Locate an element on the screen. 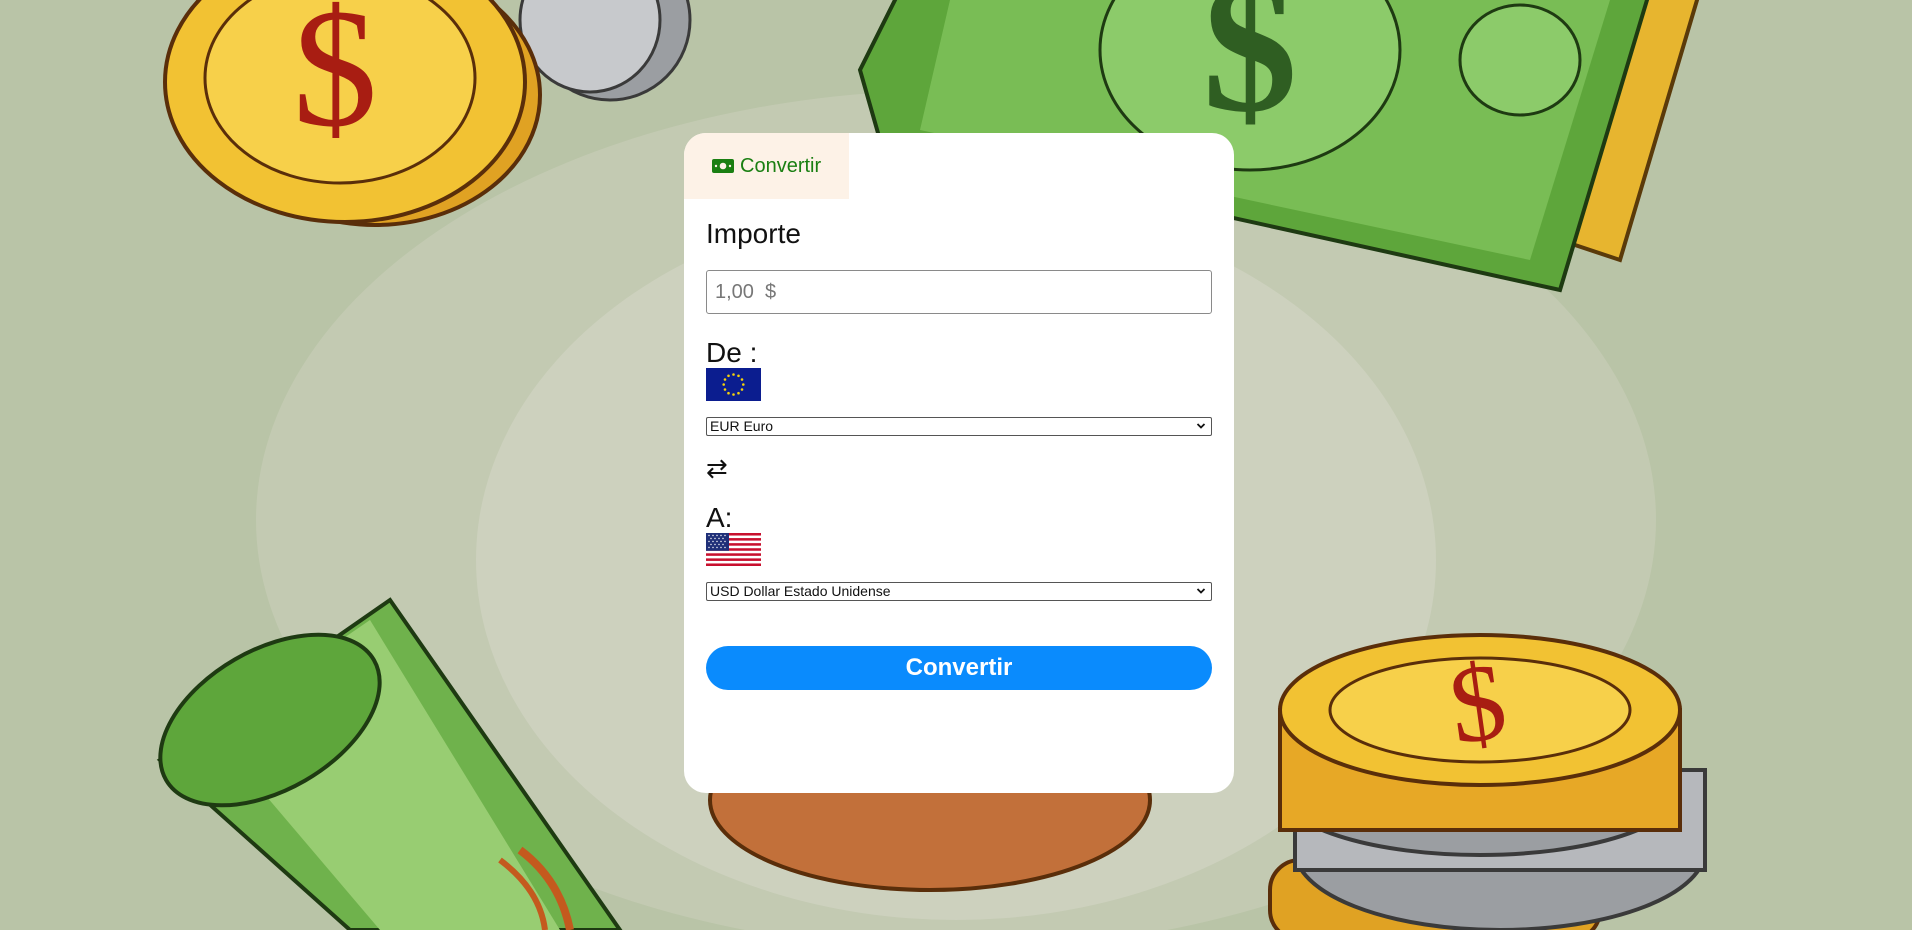 The width and height of the screenshot is (1912, 930). from-currency-select: EUR Euro is located at coordinates (959, 426).